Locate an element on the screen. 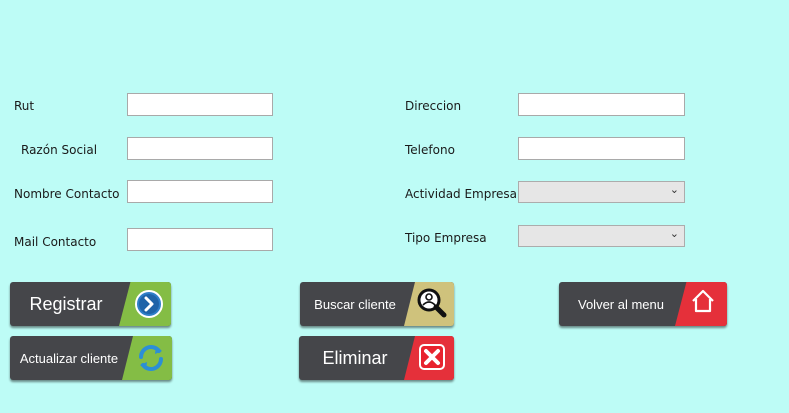 Image resolution: width=789 pixels, height=413 pixels. registrar-label: Registrar is located at coordinates (66, 303).